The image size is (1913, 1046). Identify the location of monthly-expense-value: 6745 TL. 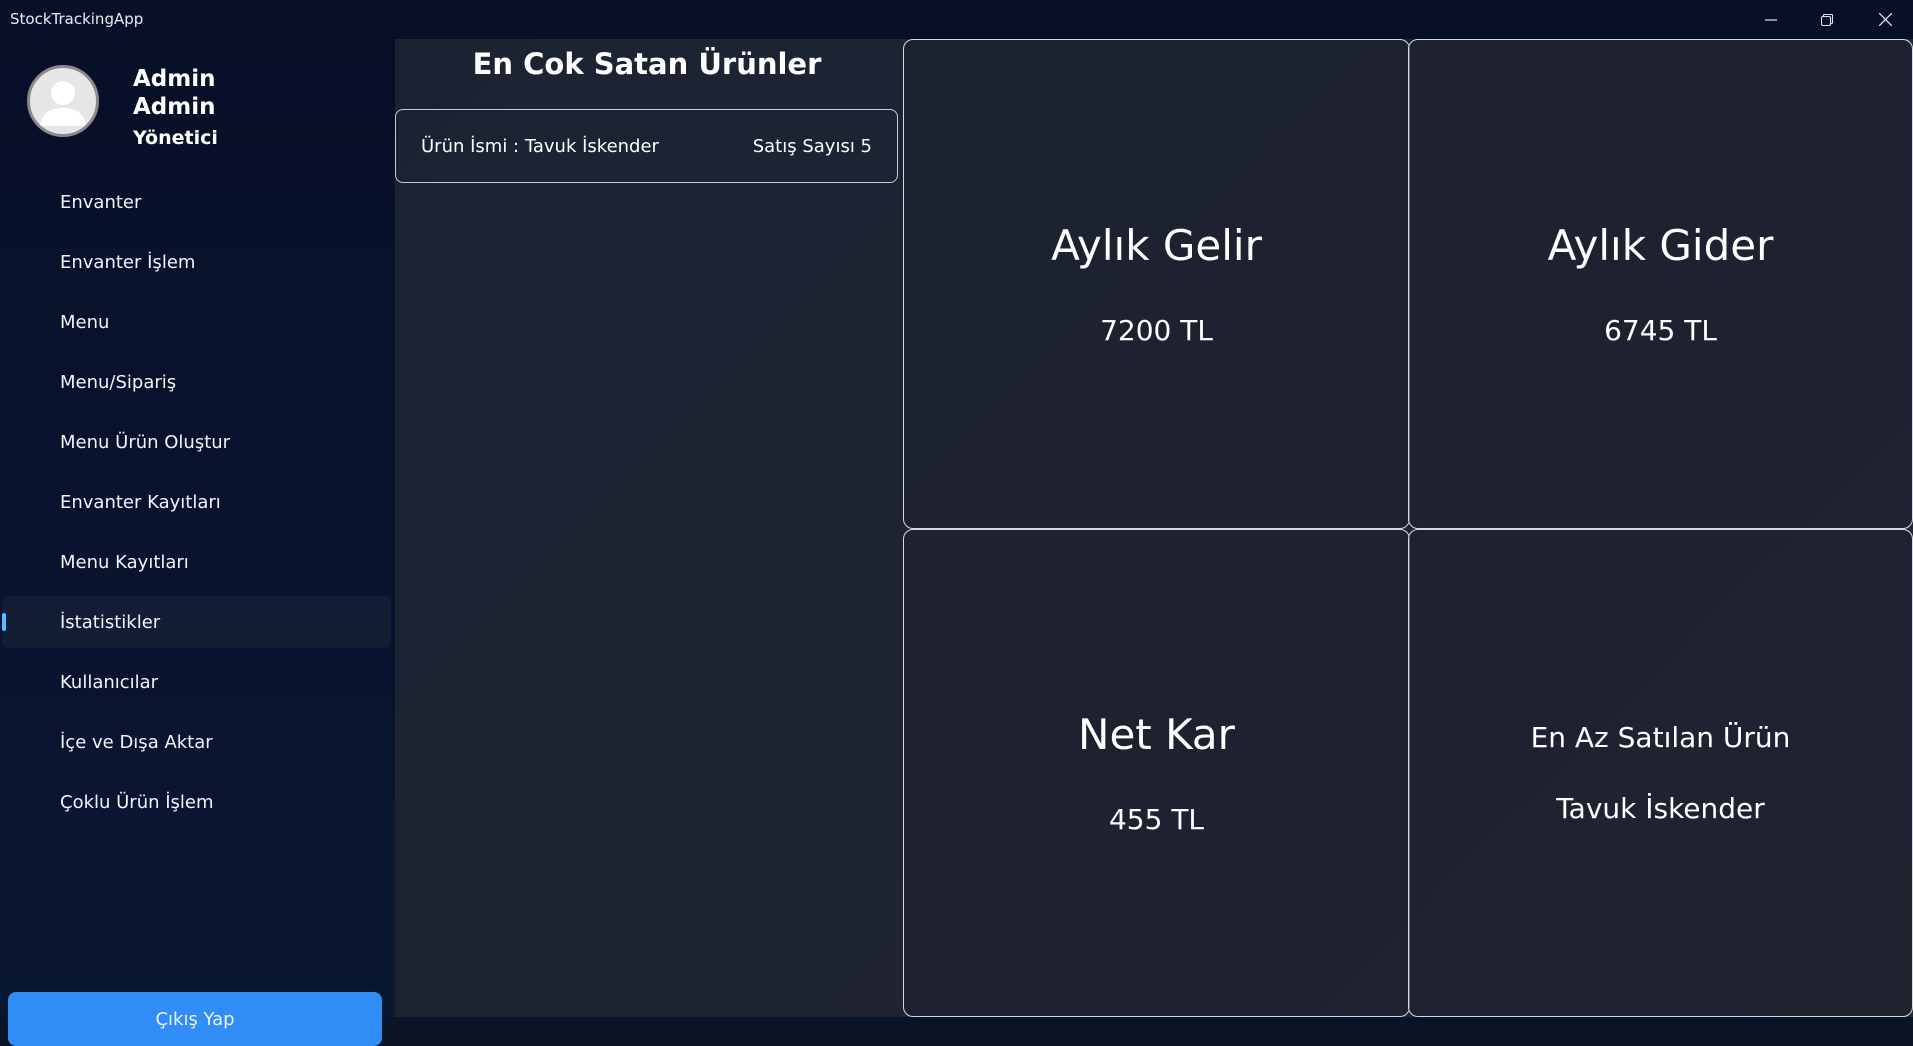
(1660, 330).